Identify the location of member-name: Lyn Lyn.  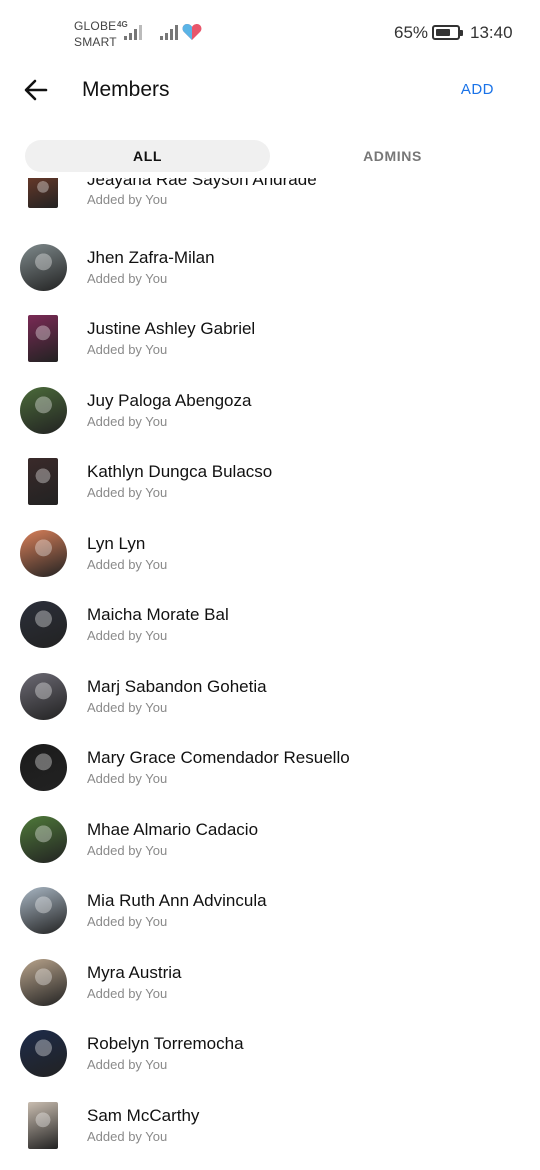
(116, 543).